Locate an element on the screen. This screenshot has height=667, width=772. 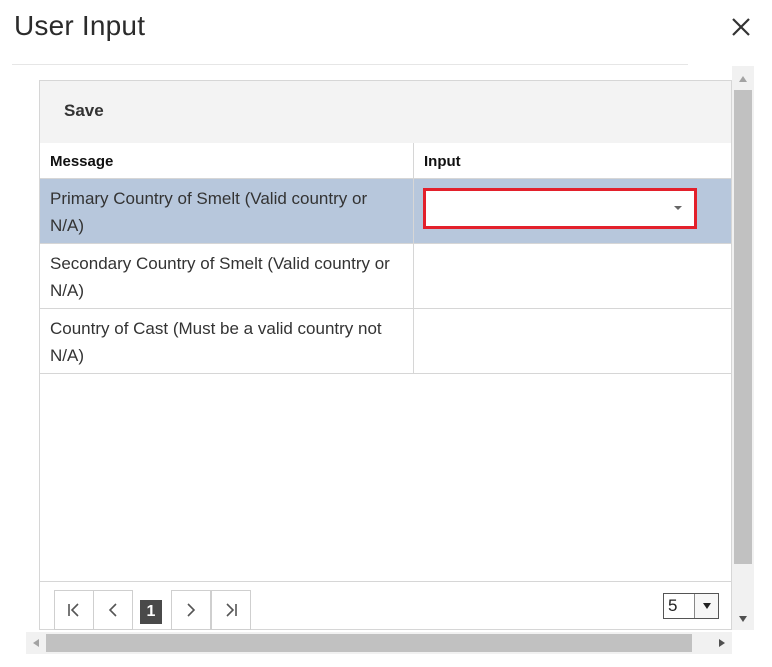
horizontal-scrollbar is located at coordinates (379, 643).